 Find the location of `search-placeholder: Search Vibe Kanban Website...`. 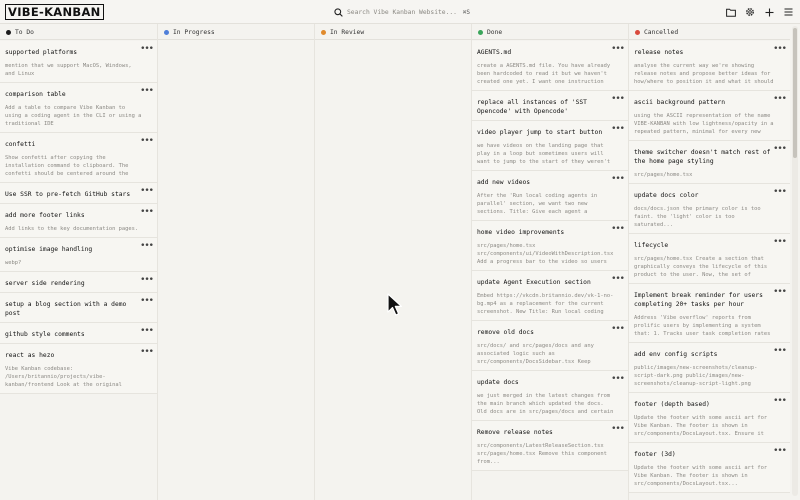

search-placeholder: Search Vibe Kanban Website... is located at coordinates (402, 12).